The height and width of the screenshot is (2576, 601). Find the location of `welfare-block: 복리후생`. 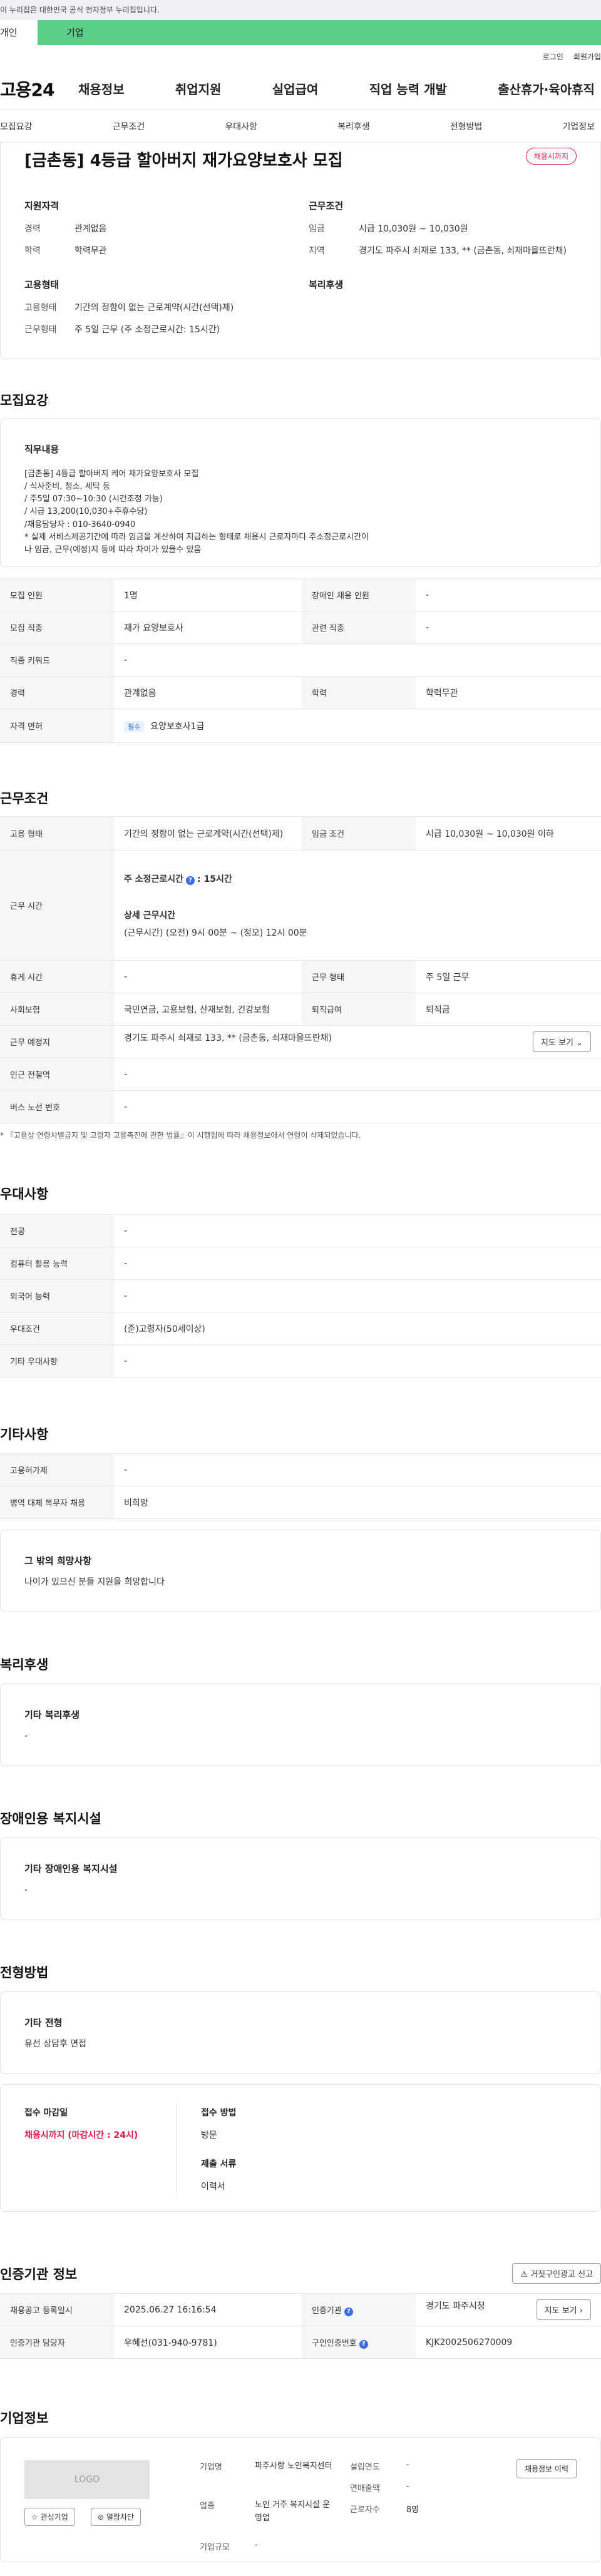

welfare-block: 복리후생 is located at coordinates (326, 290).